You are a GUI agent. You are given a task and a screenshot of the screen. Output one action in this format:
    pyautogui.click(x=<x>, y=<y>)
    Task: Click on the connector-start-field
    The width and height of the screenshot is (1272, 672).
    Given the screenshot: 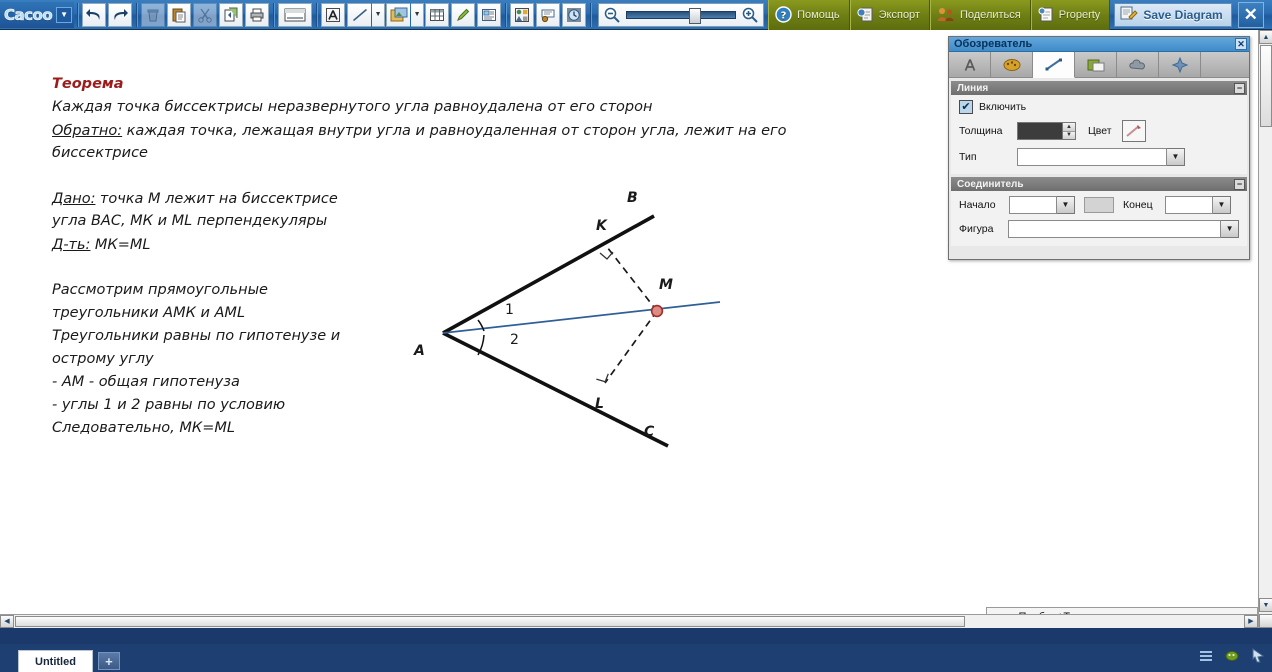 What is the action you would take?
    pyautogui.click(x=1033, y=205)
    